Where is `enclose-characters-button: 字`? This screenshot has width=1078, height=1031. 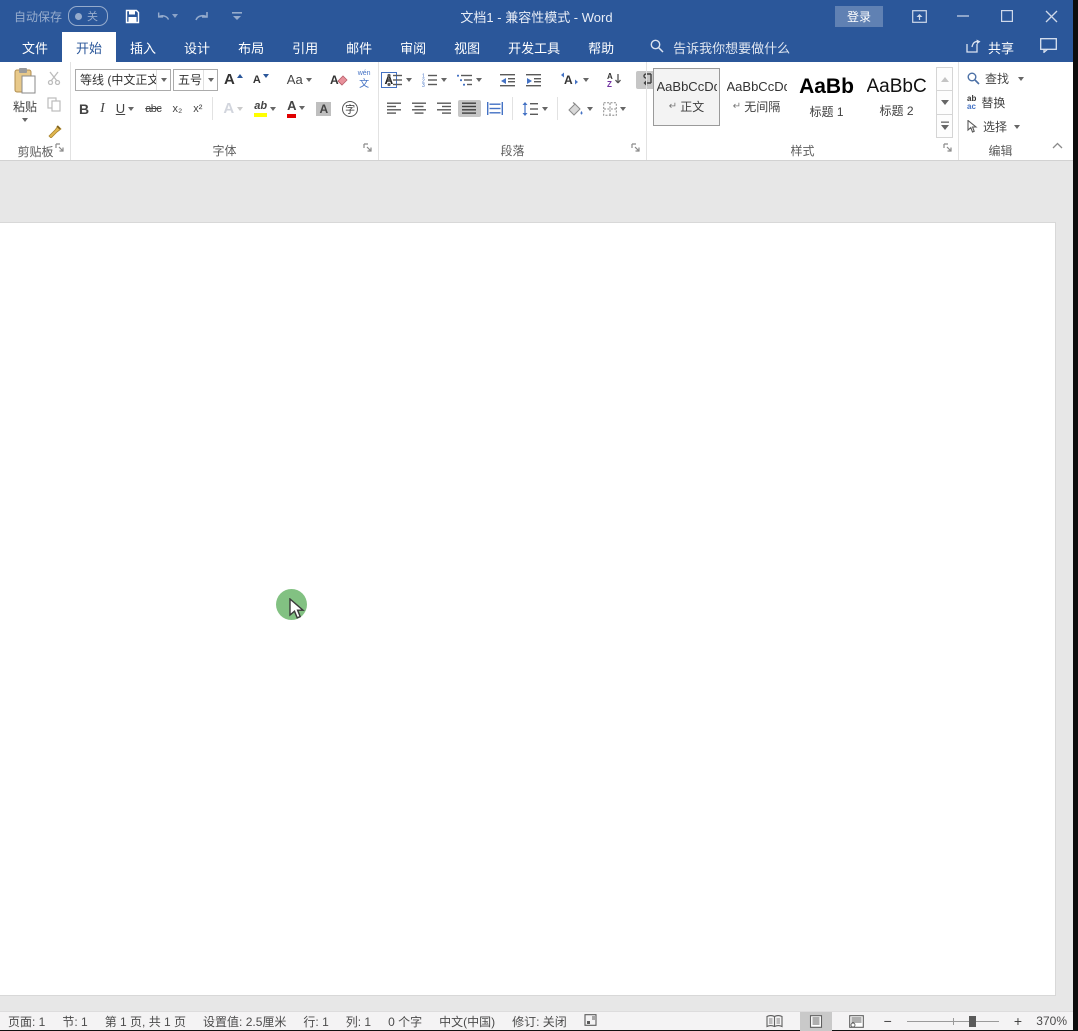
enclose-characters-button: 字 is located at coordinates (350, 109).